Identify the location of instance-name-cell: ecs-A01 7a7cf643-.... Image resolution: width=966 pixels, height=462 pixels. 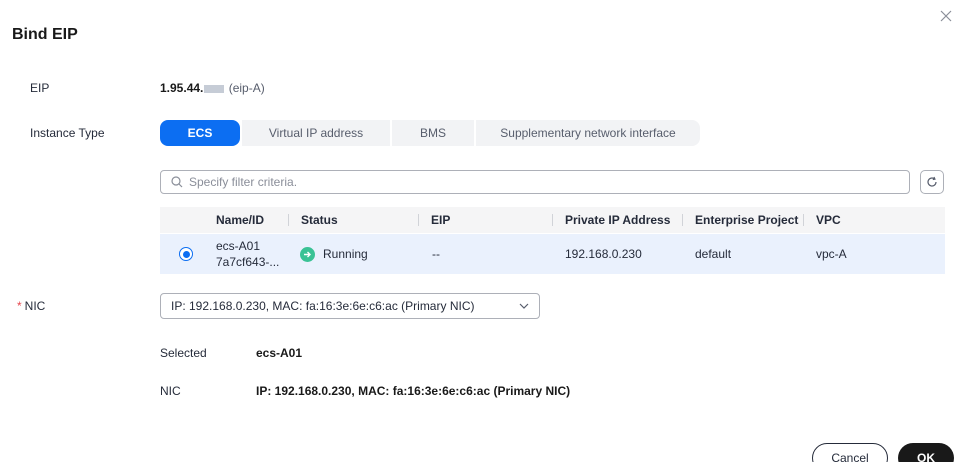
(247, 254).